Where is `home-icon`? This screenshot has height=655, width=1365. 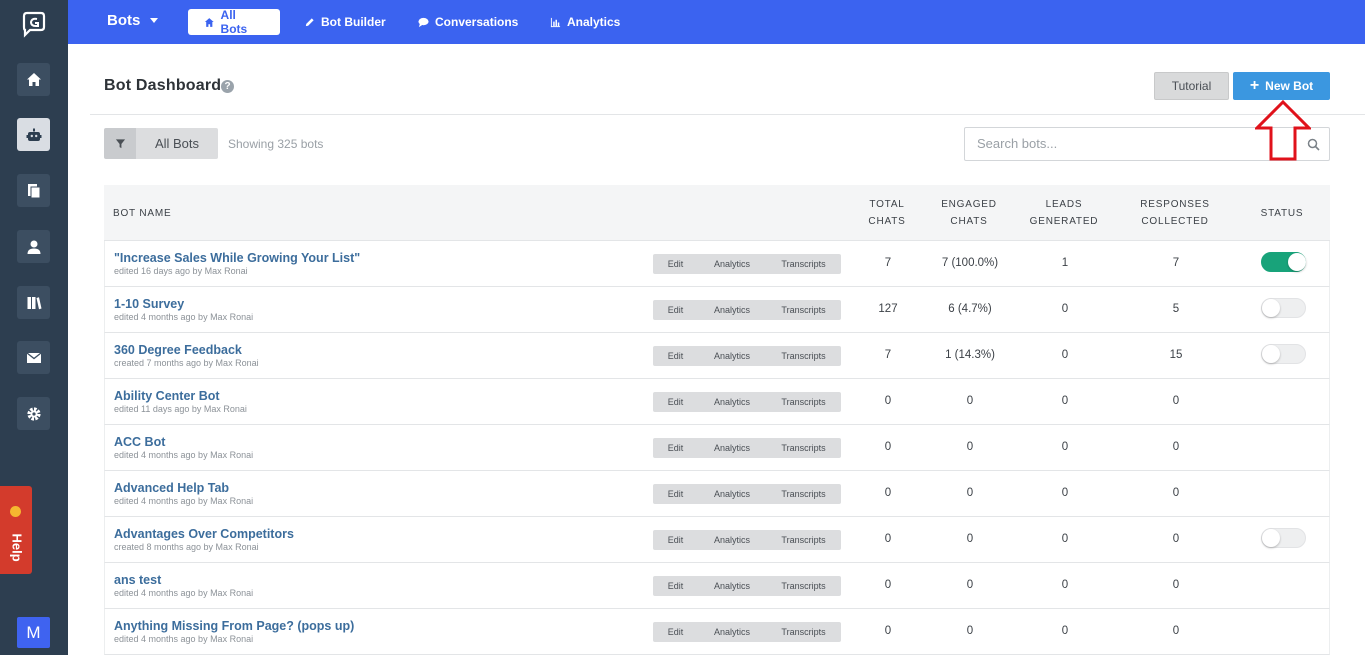
home-icon is located at coordinates (33, 79).